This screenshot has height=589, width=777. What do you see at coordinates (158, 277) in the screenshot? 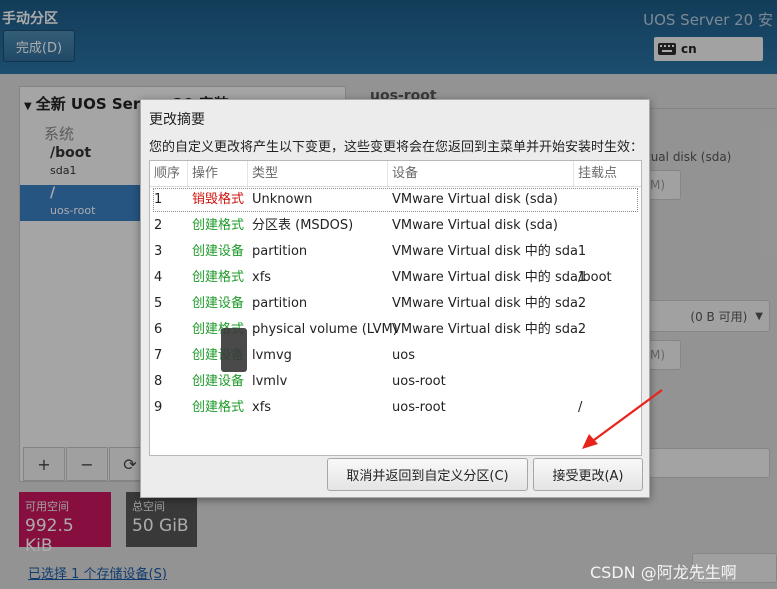
I see `cell-order: 4` at bounding box center [158, 277].